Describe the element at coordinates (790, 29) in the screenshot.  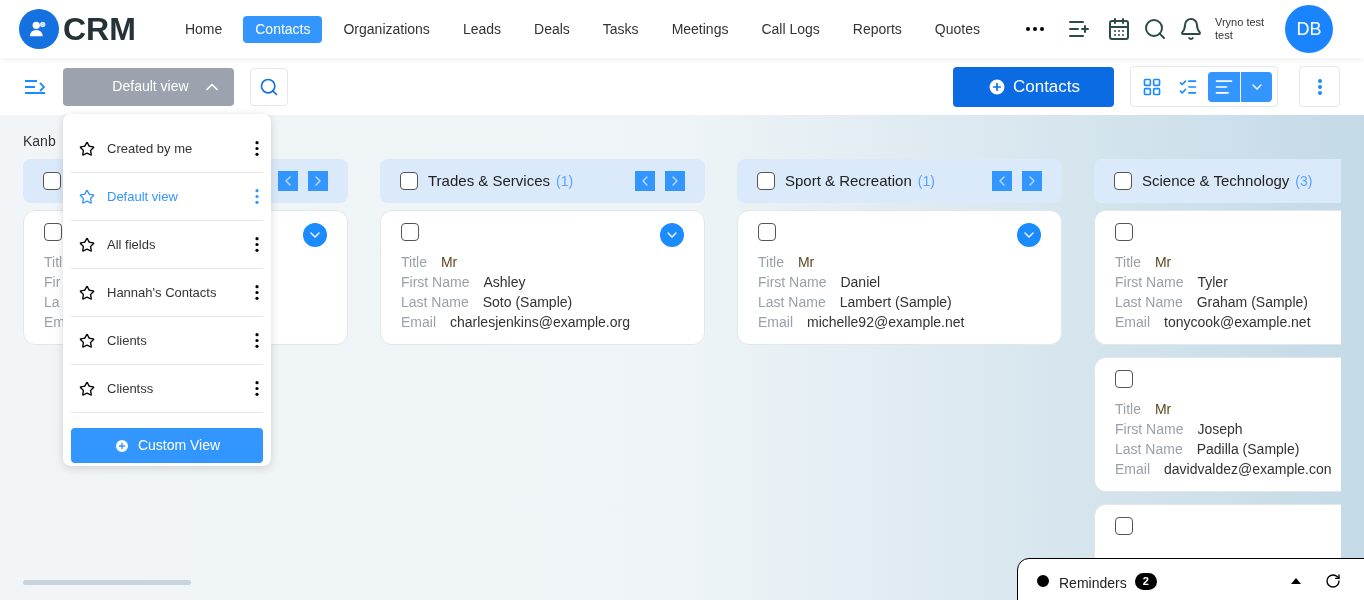
I see `nav-tab: Call Logs` at that location.